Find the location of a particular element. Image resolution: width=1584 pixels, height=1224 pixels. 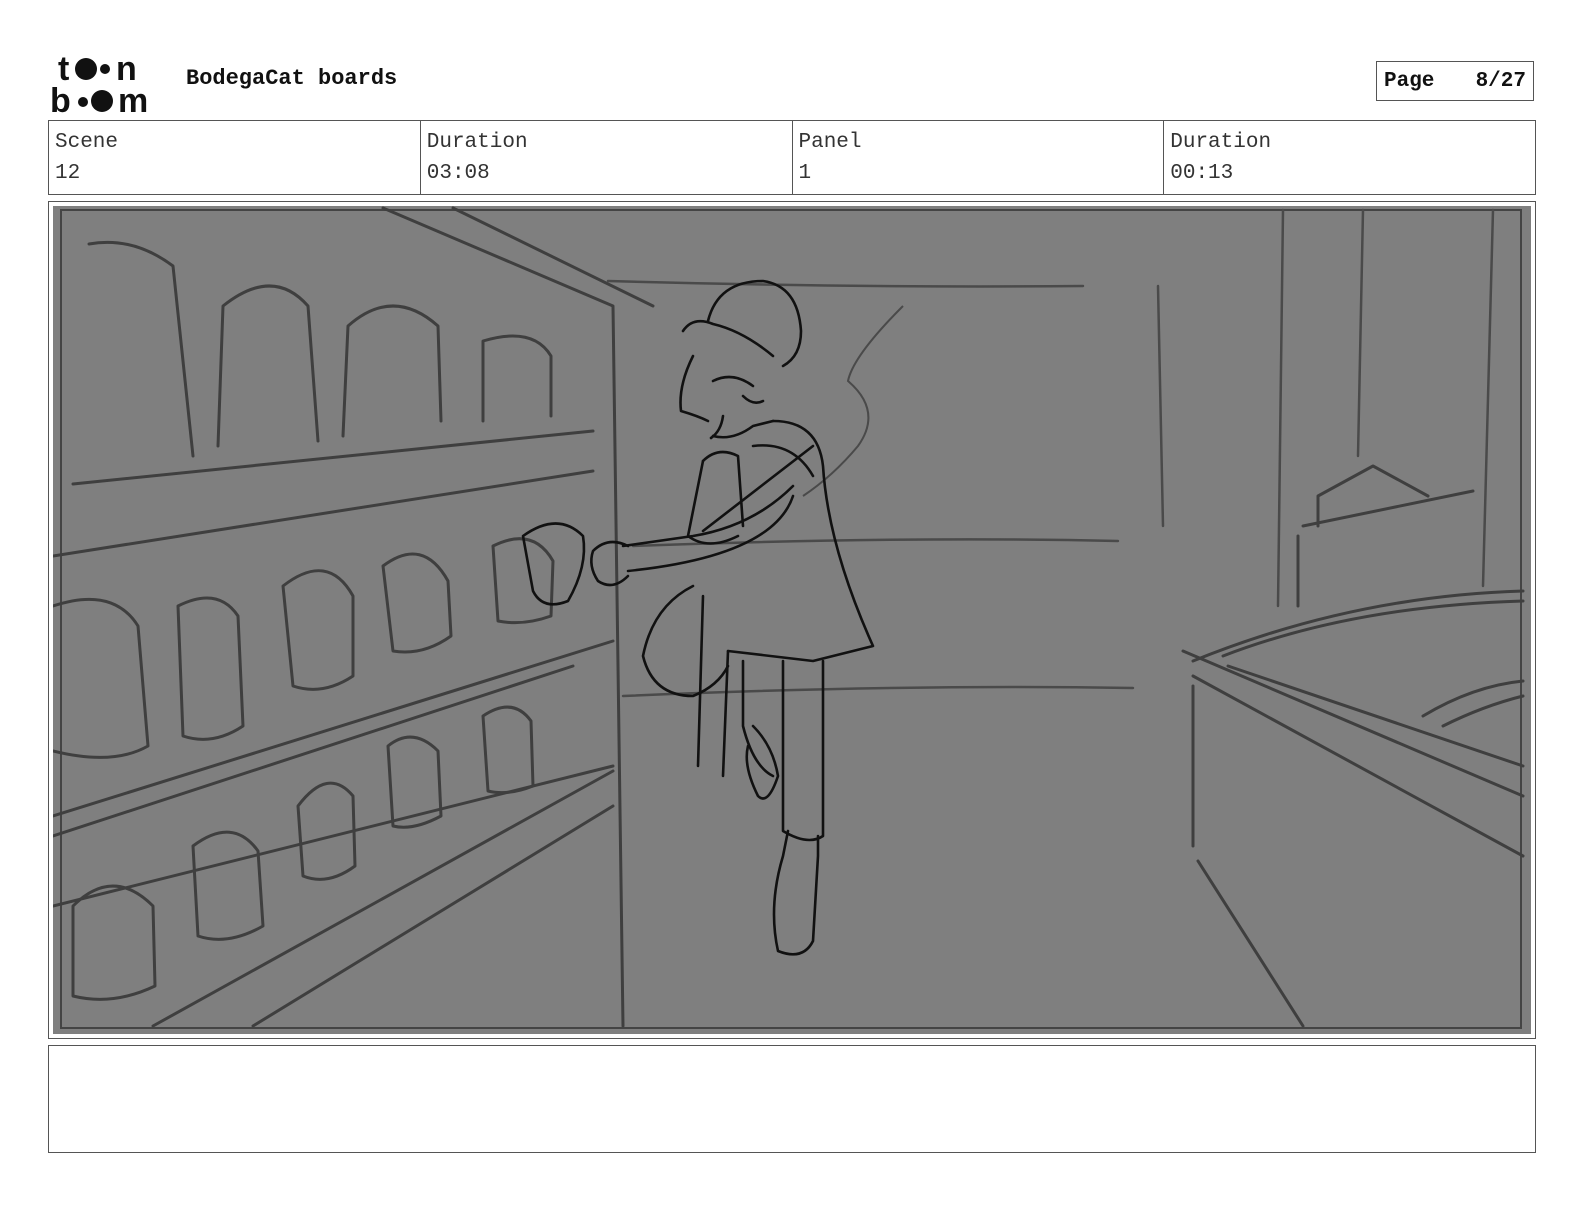

scene-duration-cell: Duration 03:08 is located at coordinates (607, 157).